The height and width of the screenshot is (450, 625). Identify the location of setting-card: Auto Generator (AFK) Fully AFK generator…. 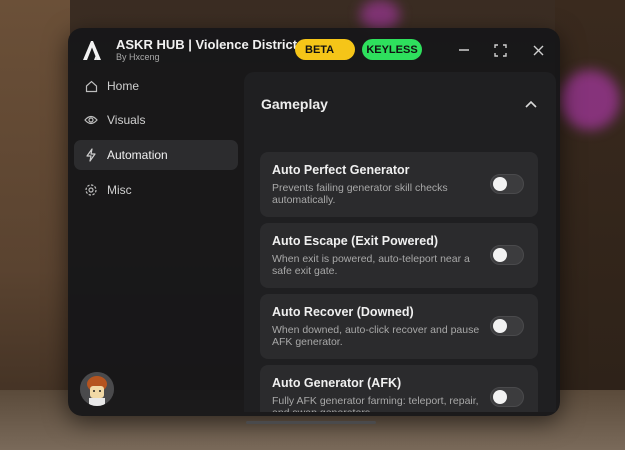
(399, 388).